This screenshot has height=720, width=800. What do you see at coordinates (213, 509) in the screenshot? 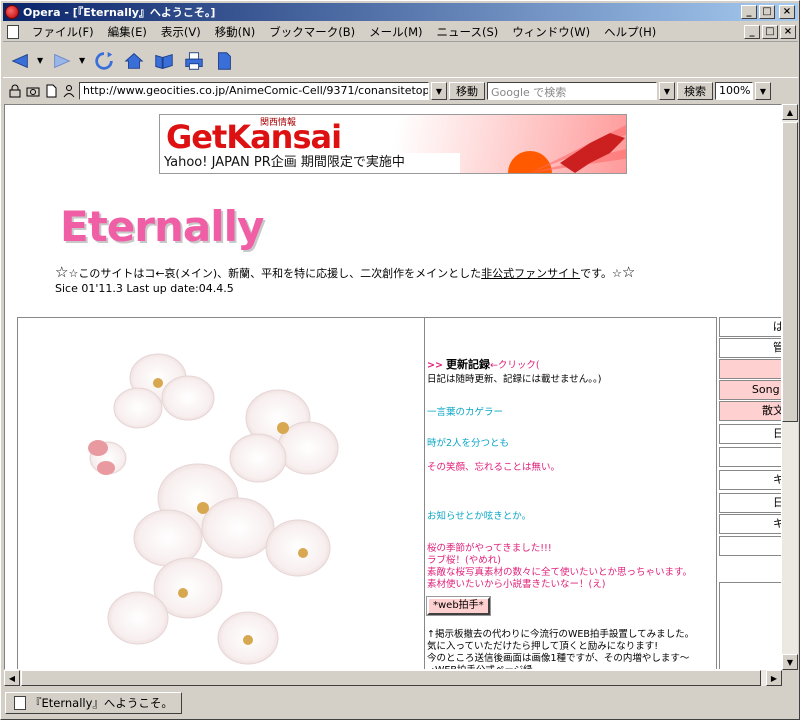
I see `blossom-illustration` at bounding box center [213, 509].